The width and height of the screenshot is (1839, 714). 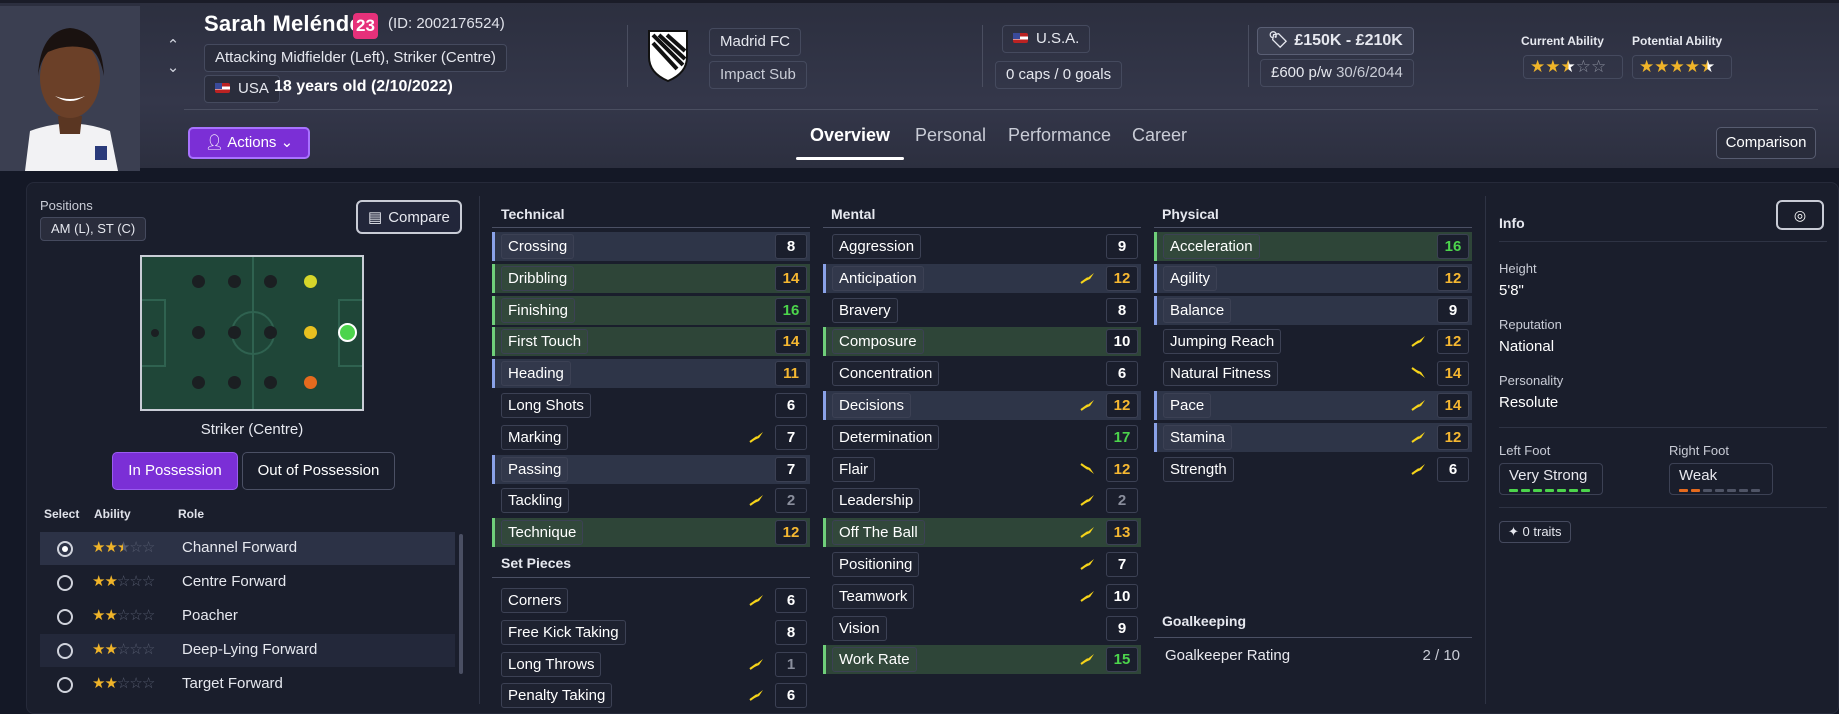 I want to click on tab-personal: Personal, so click(x=950, y=135).